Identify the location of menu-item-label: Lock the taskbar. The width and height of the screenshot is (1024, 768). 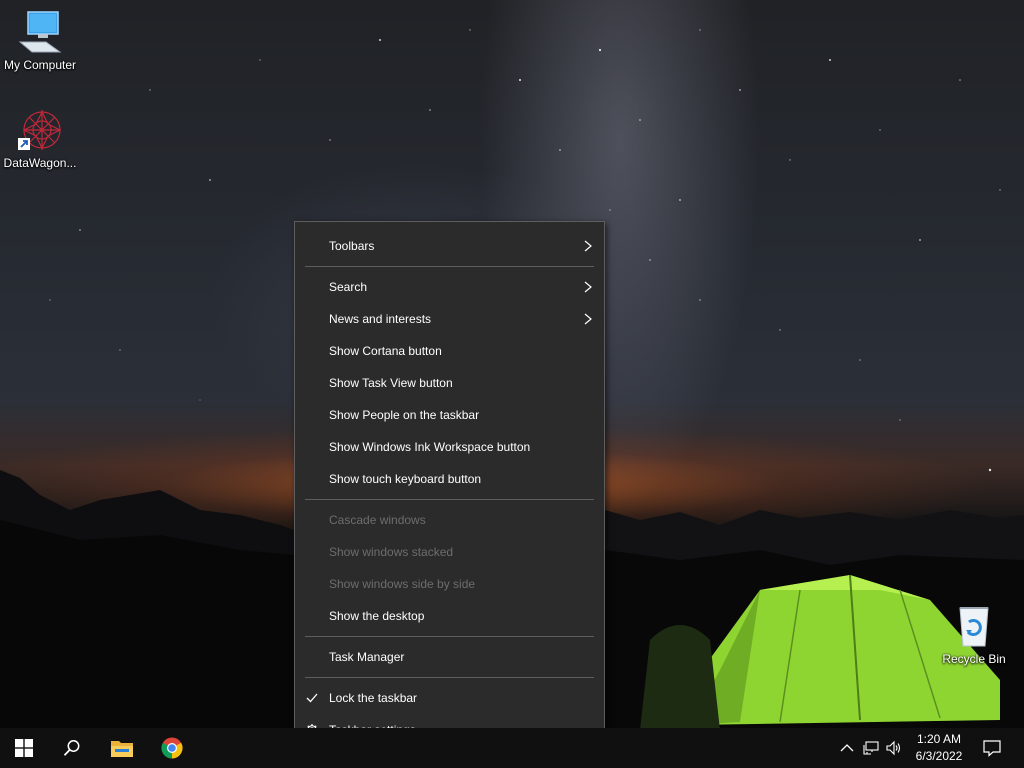
(373, 698).